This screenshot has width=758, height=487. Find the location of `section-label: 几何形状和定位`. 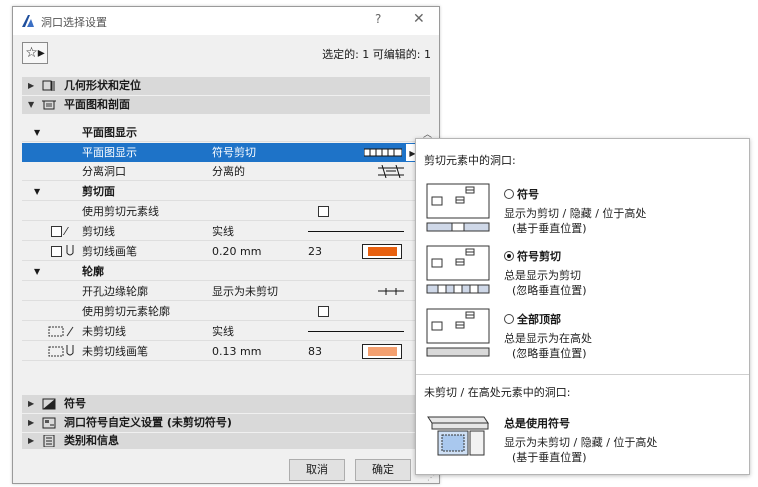

section-label: 几何形状和定位 is located at coordinates (102, 85).